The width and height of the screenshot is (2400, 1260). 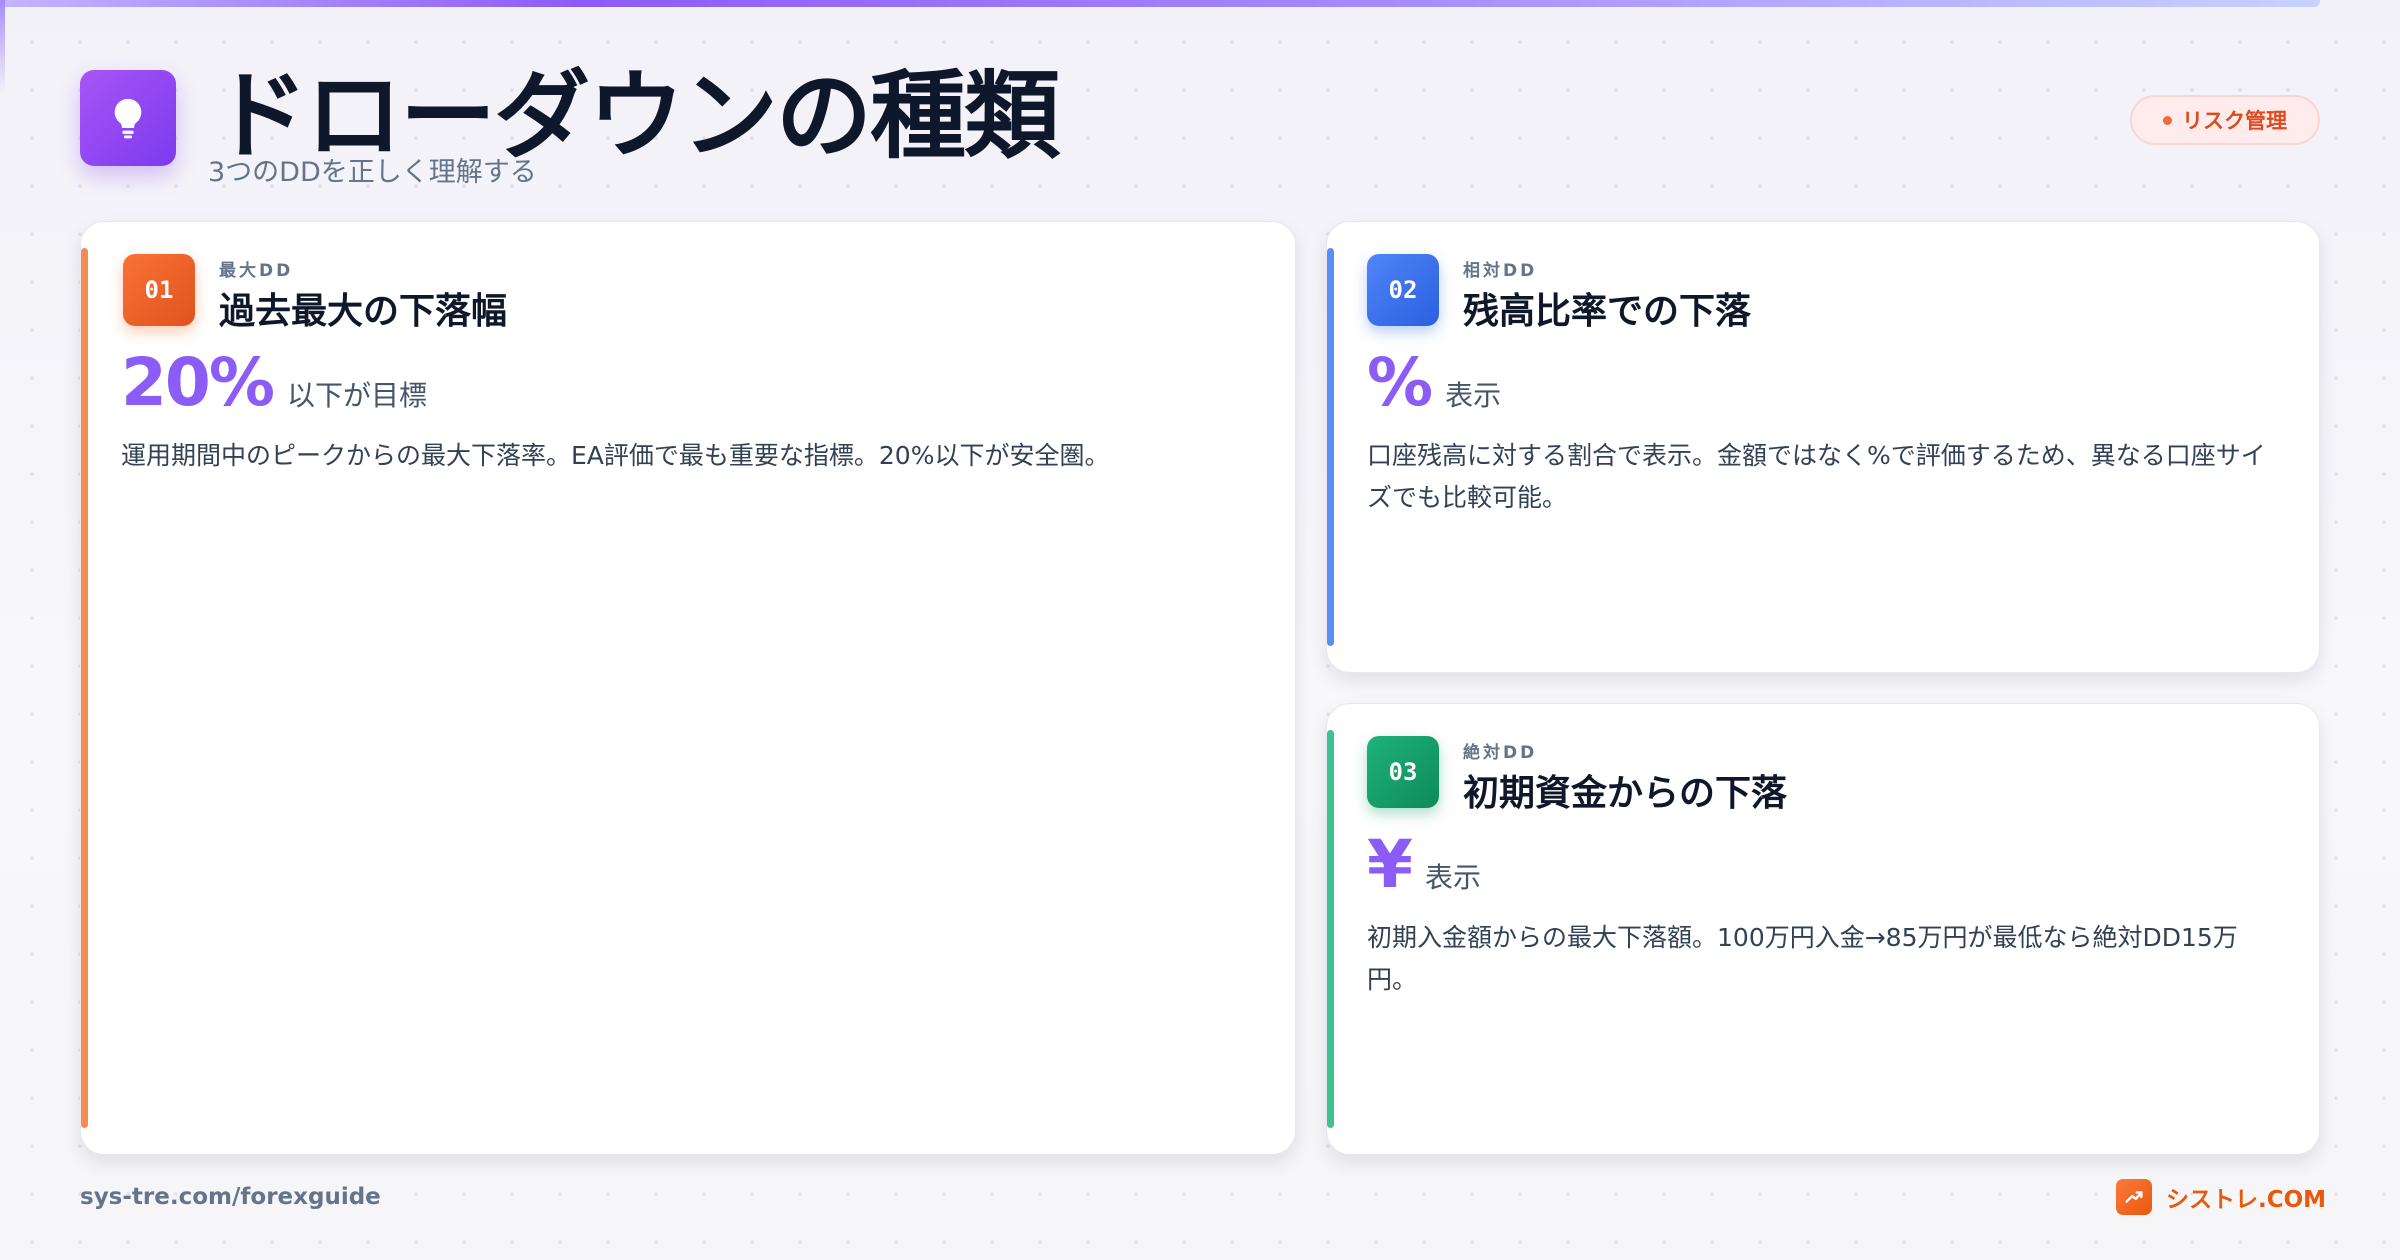 I want to click on badge-dot-icon, so click(x=2167, y=120).